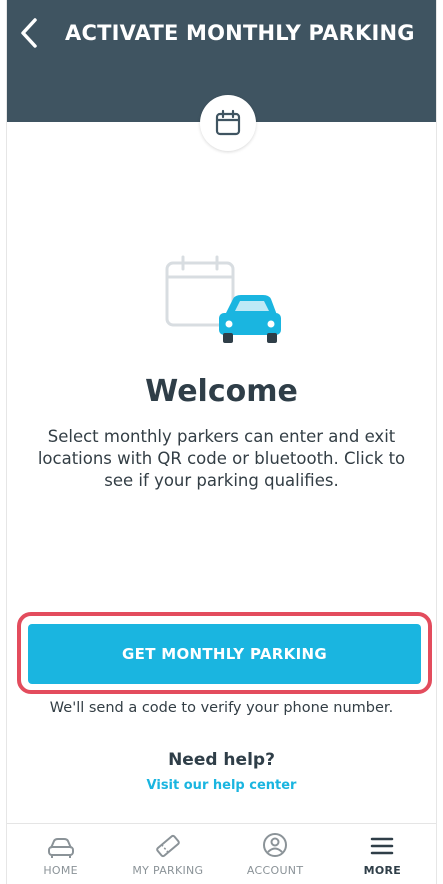 Image resolution: width=443 pixels, height=884 pixels. I want to click on back-button, so click(30, 33).